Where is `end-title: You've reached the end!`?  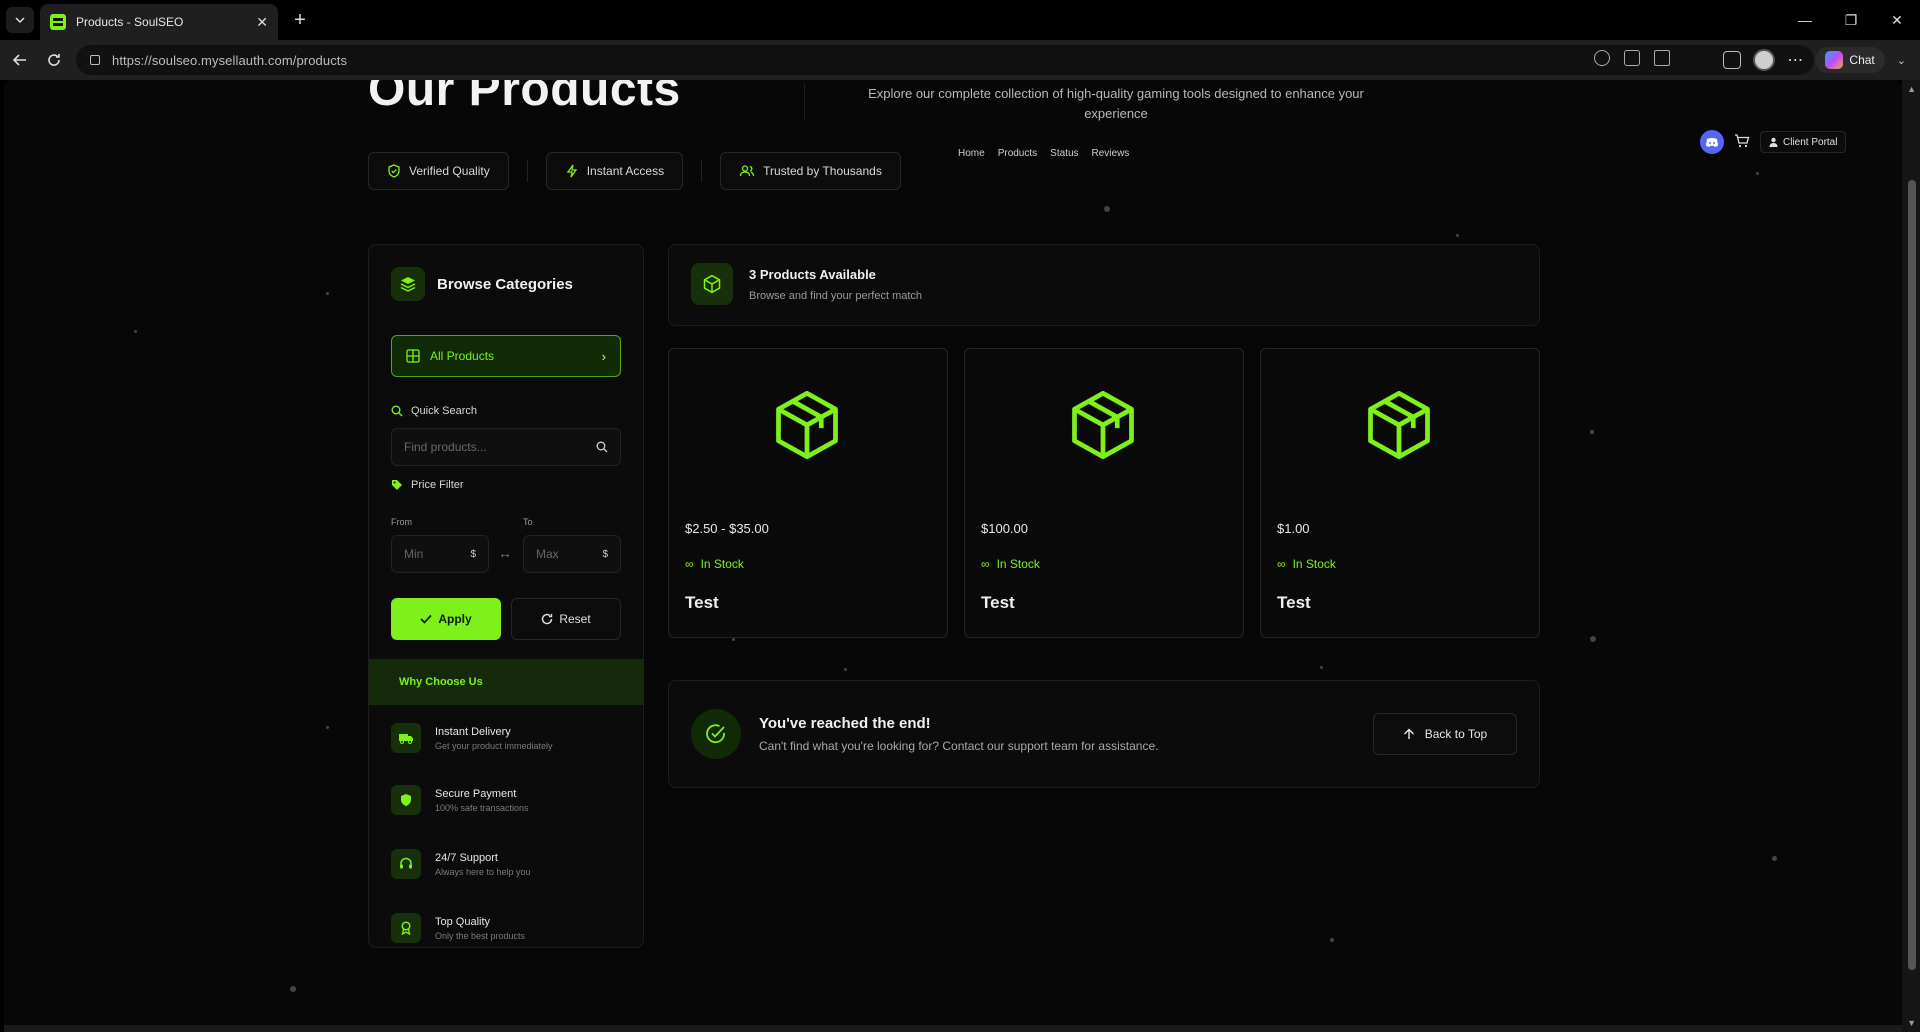
end-title: You've reached the end! is located at coordinates (845, 723).